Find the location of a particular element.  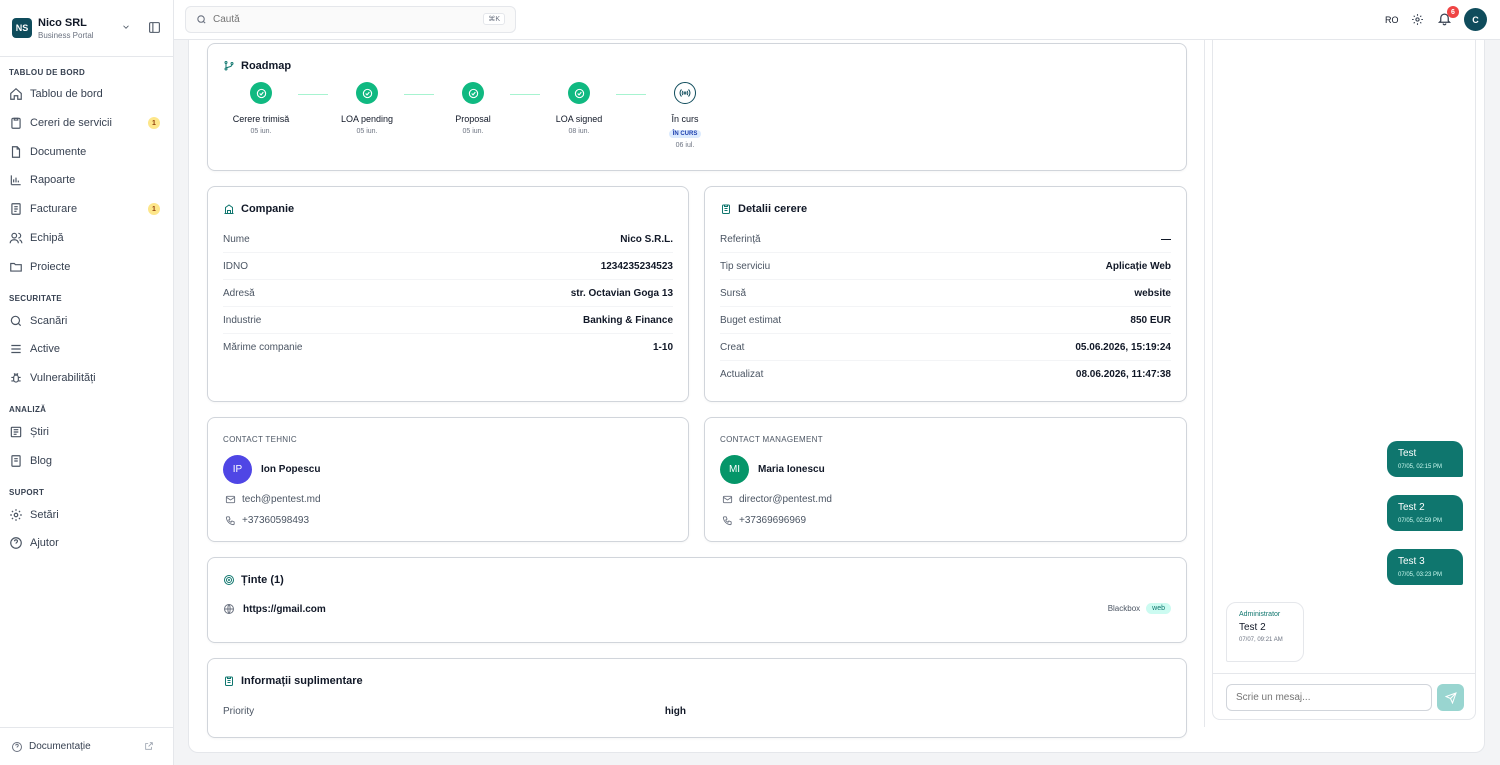

roadmap-title: Roadmap is located at coordinates (266, 66).